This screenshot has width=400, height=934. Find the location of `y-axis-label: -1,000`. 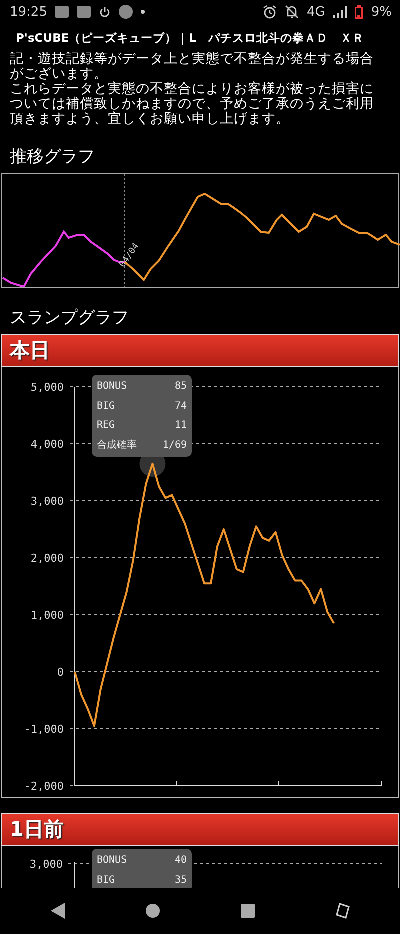

y-axis-label: -1,000 is located at coordinates (44, 729).